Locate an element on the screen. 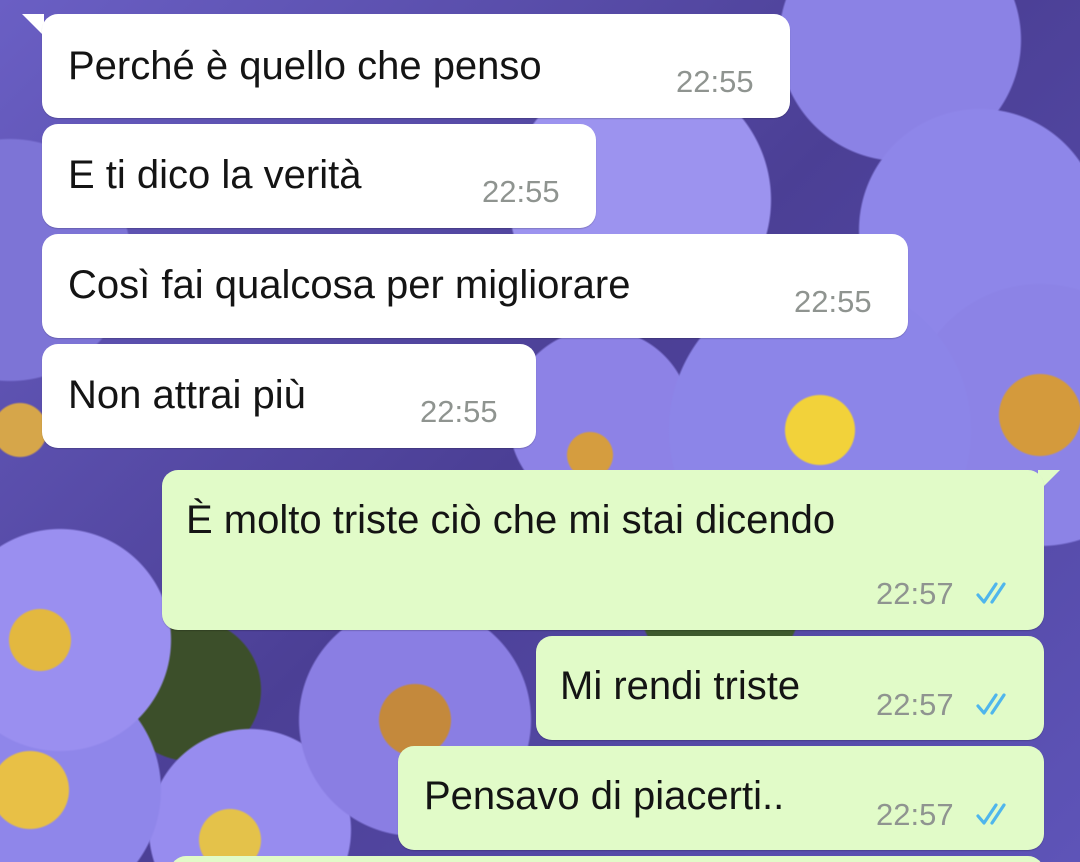 This screenshot has width=1080, height=862. message-text: Non attrai più is located at coordinates (187, 395).